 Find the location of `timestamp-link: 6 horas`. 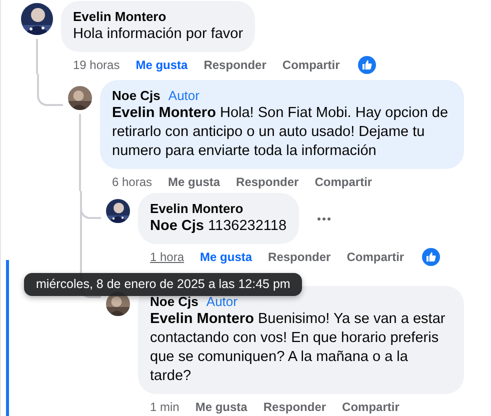

timestamp-link: 6 horas is located at coordinates (132, 181).